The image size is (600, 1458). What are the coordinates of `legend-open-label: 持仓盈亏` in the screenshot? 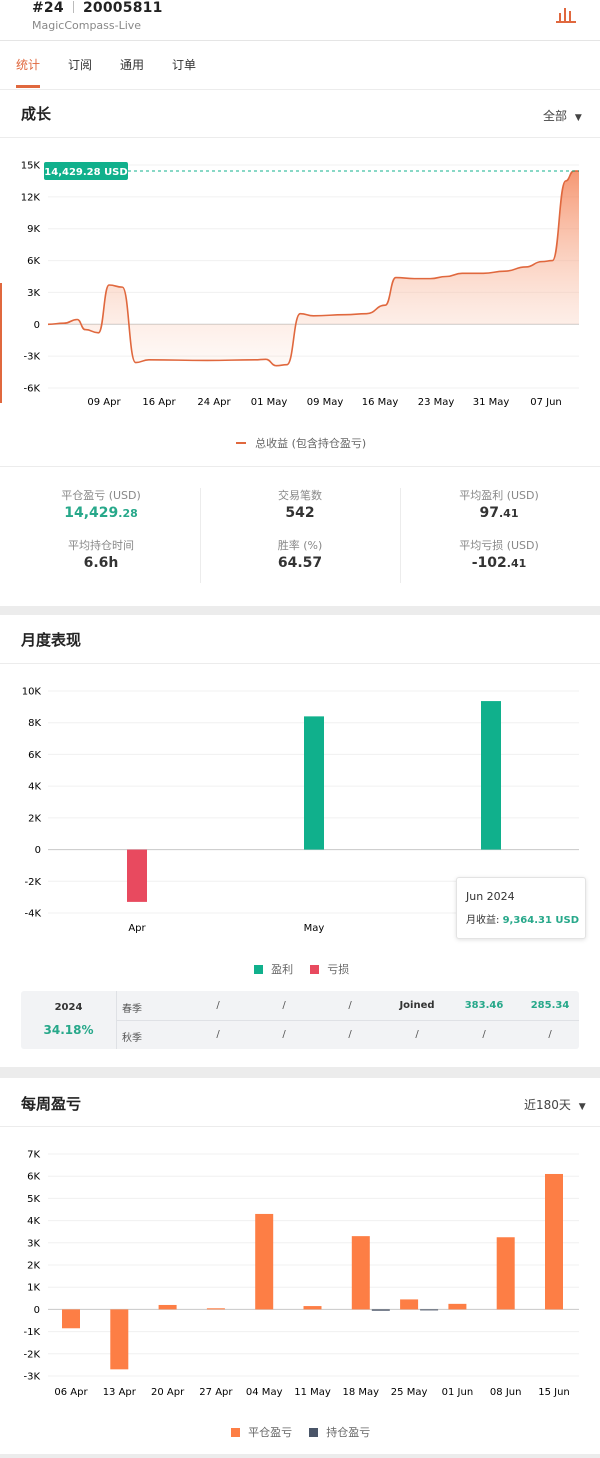 It's located at (348, 1432).